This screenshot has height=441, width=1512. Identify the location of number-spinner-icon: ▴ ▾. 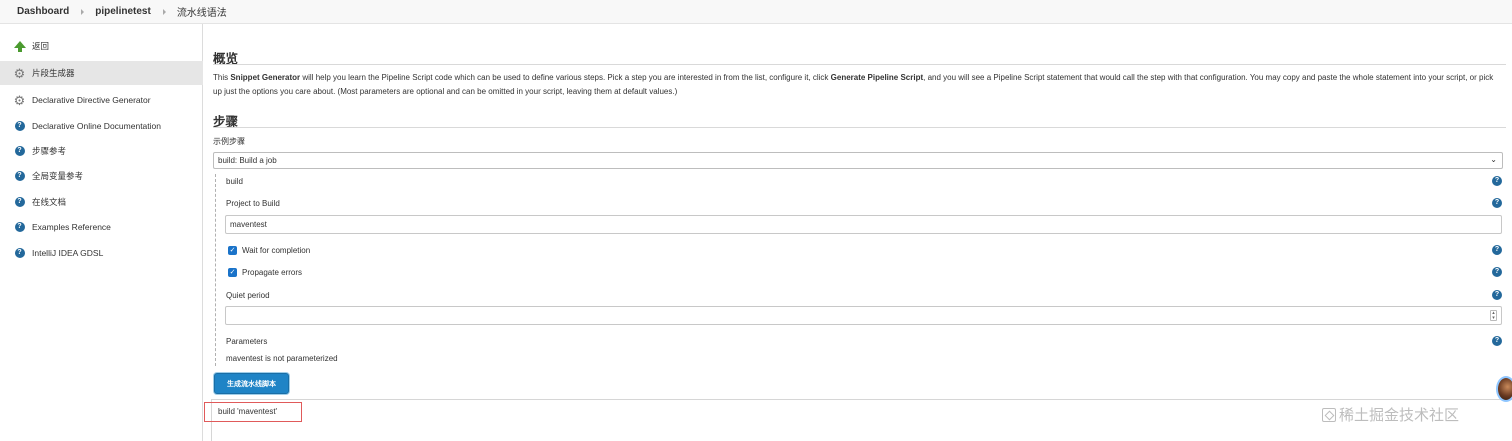
(1493, 315).